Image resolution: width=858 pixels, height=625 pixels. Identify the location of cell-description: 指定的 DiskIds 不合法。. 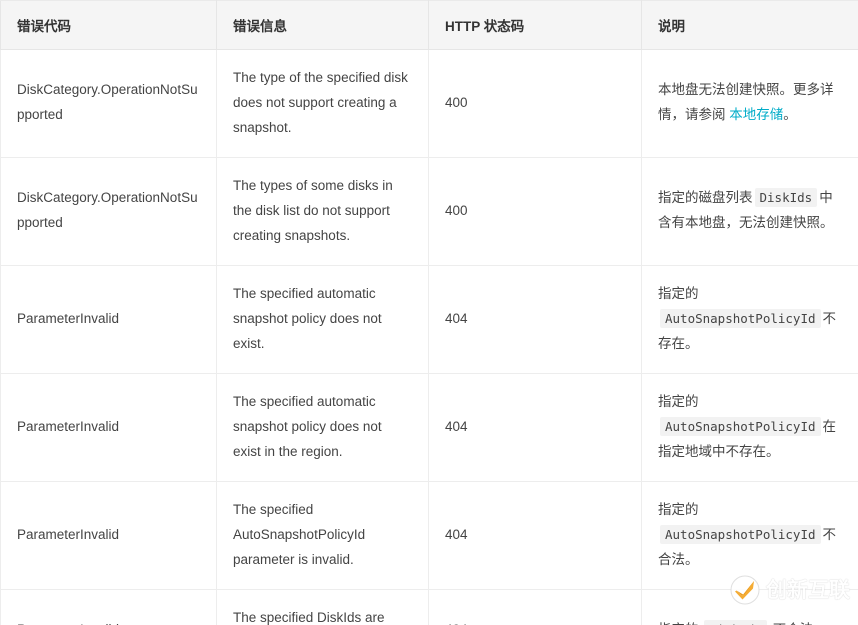
(749, 606).